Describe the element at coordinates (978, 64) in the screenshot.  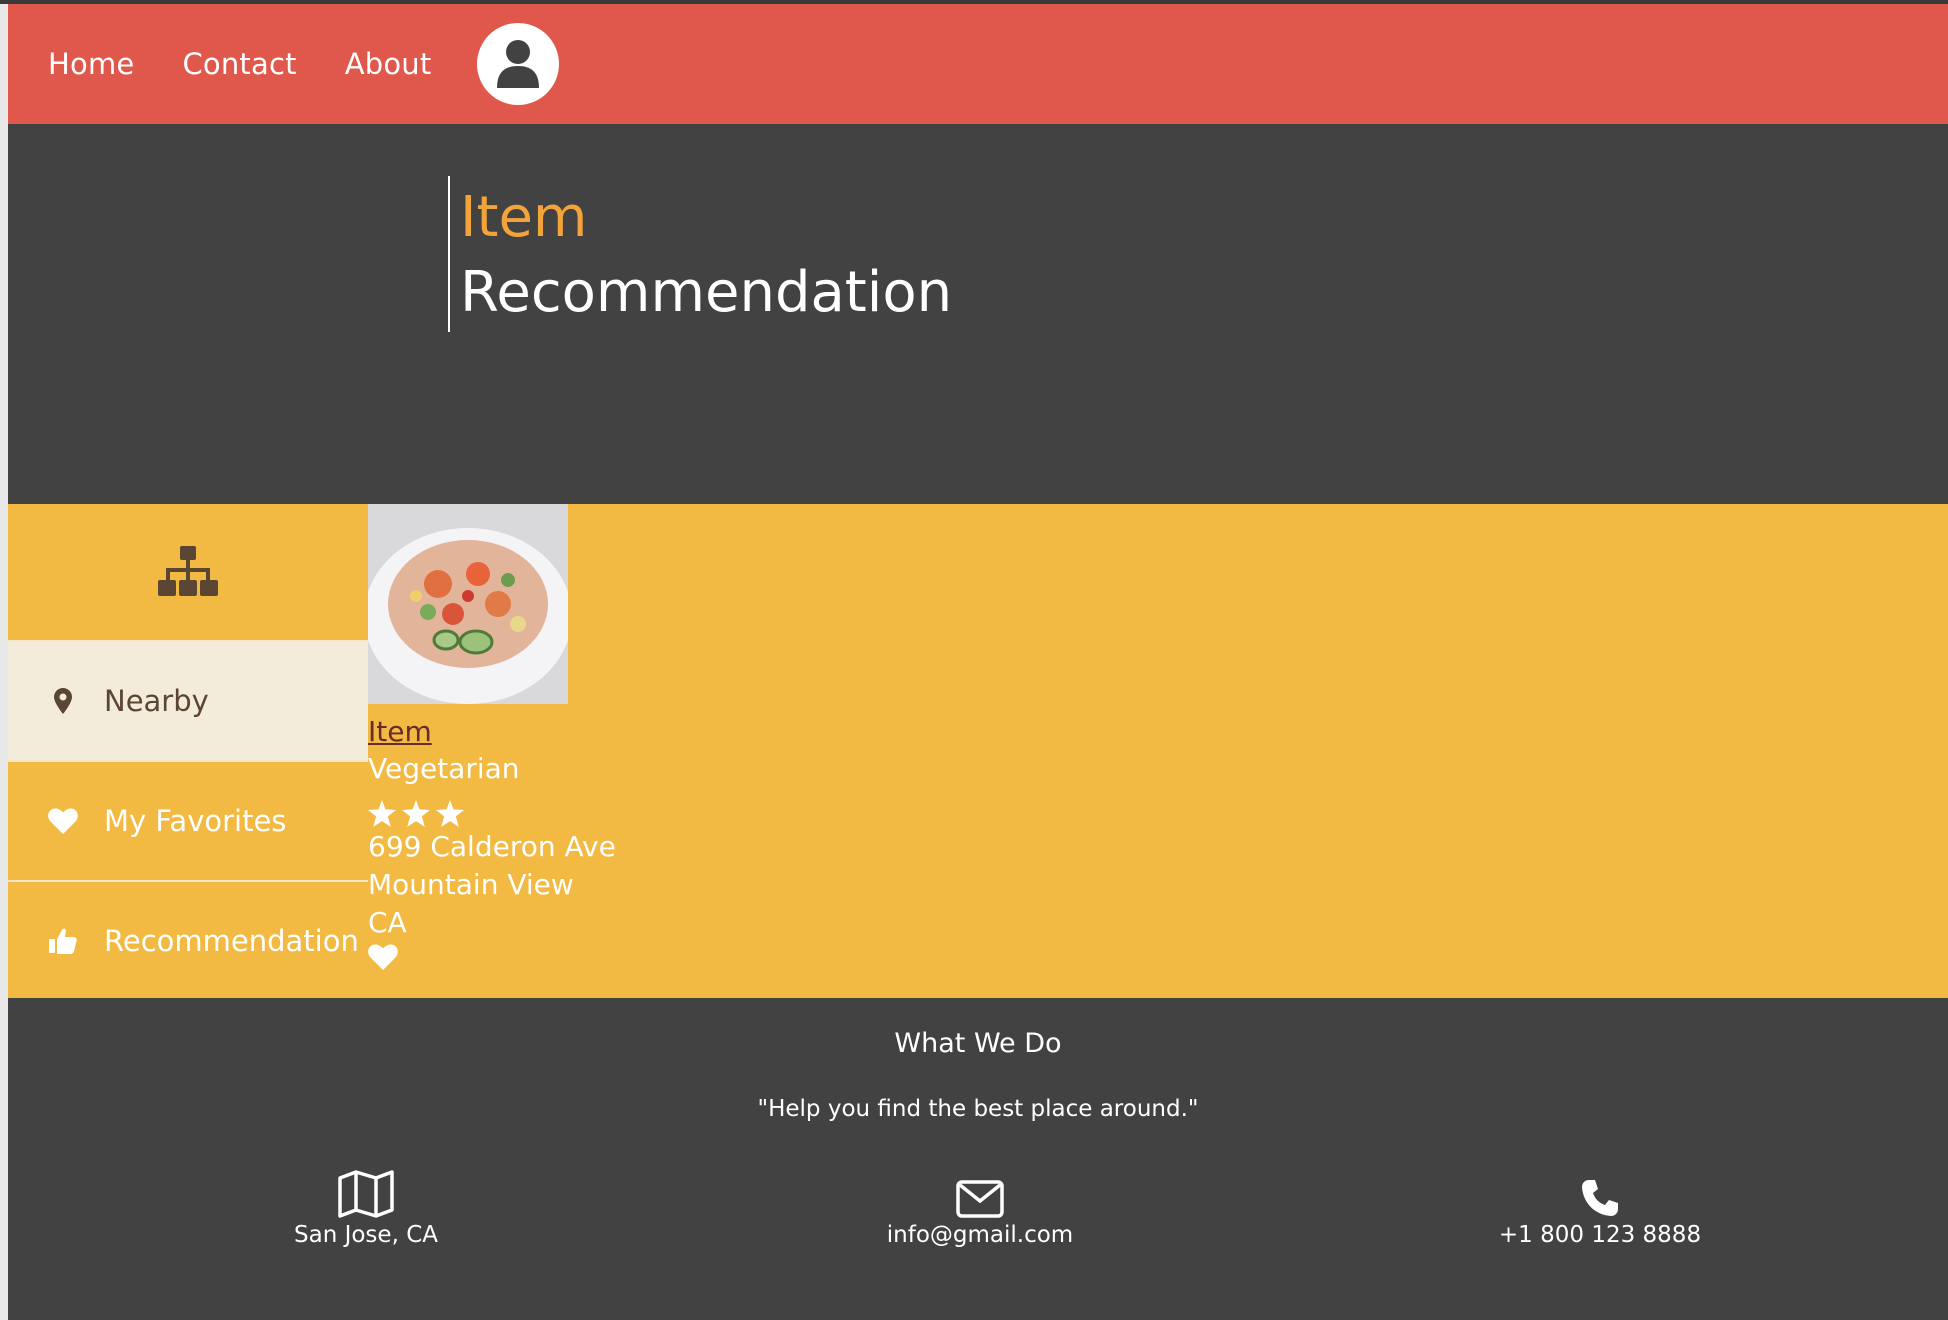
I see `top-nav-bar: Home Contact About` at that location.